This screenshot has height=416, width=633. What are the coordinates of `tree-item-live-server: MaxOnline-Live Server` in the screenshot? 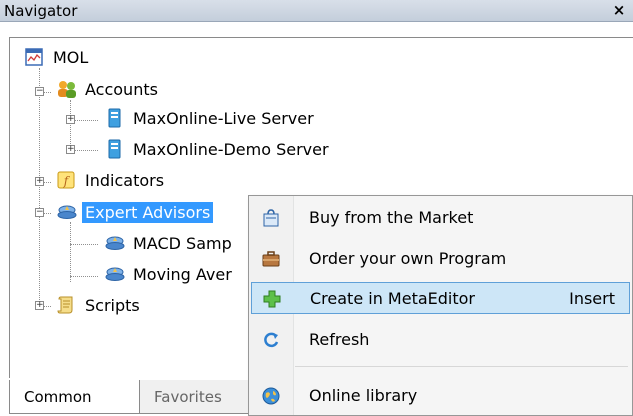 It's located at (210, 118).